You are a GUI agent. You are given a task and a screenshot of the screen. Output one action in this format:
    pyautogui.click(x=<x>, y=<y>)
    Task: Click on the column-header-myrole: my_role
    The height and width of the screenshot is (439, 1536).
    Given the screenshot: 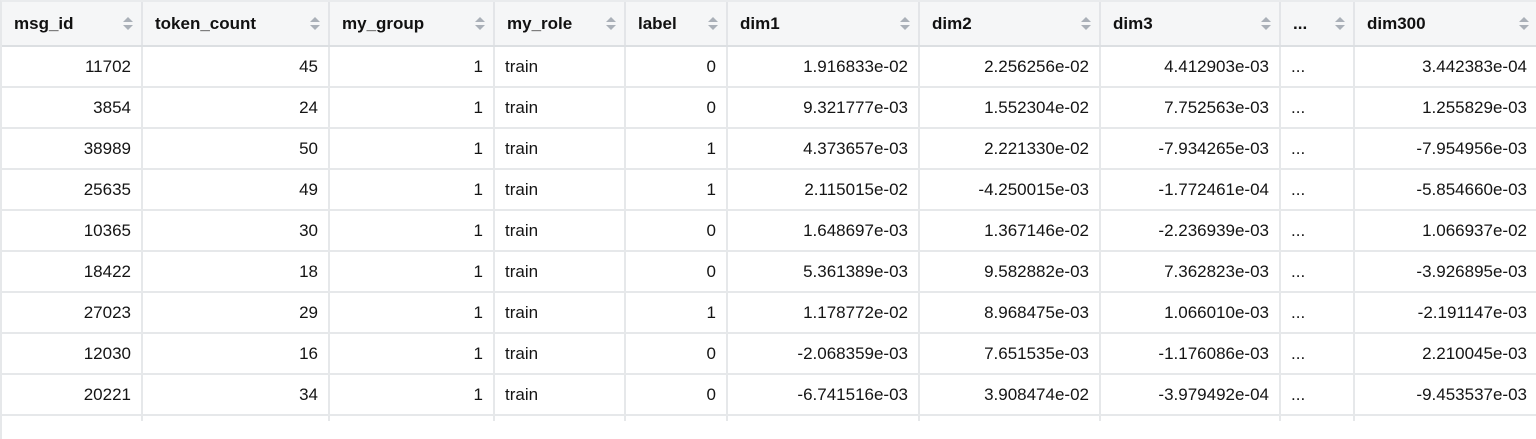 What is the action you would take?
    pyautogui.click(x=560, y=24)
    